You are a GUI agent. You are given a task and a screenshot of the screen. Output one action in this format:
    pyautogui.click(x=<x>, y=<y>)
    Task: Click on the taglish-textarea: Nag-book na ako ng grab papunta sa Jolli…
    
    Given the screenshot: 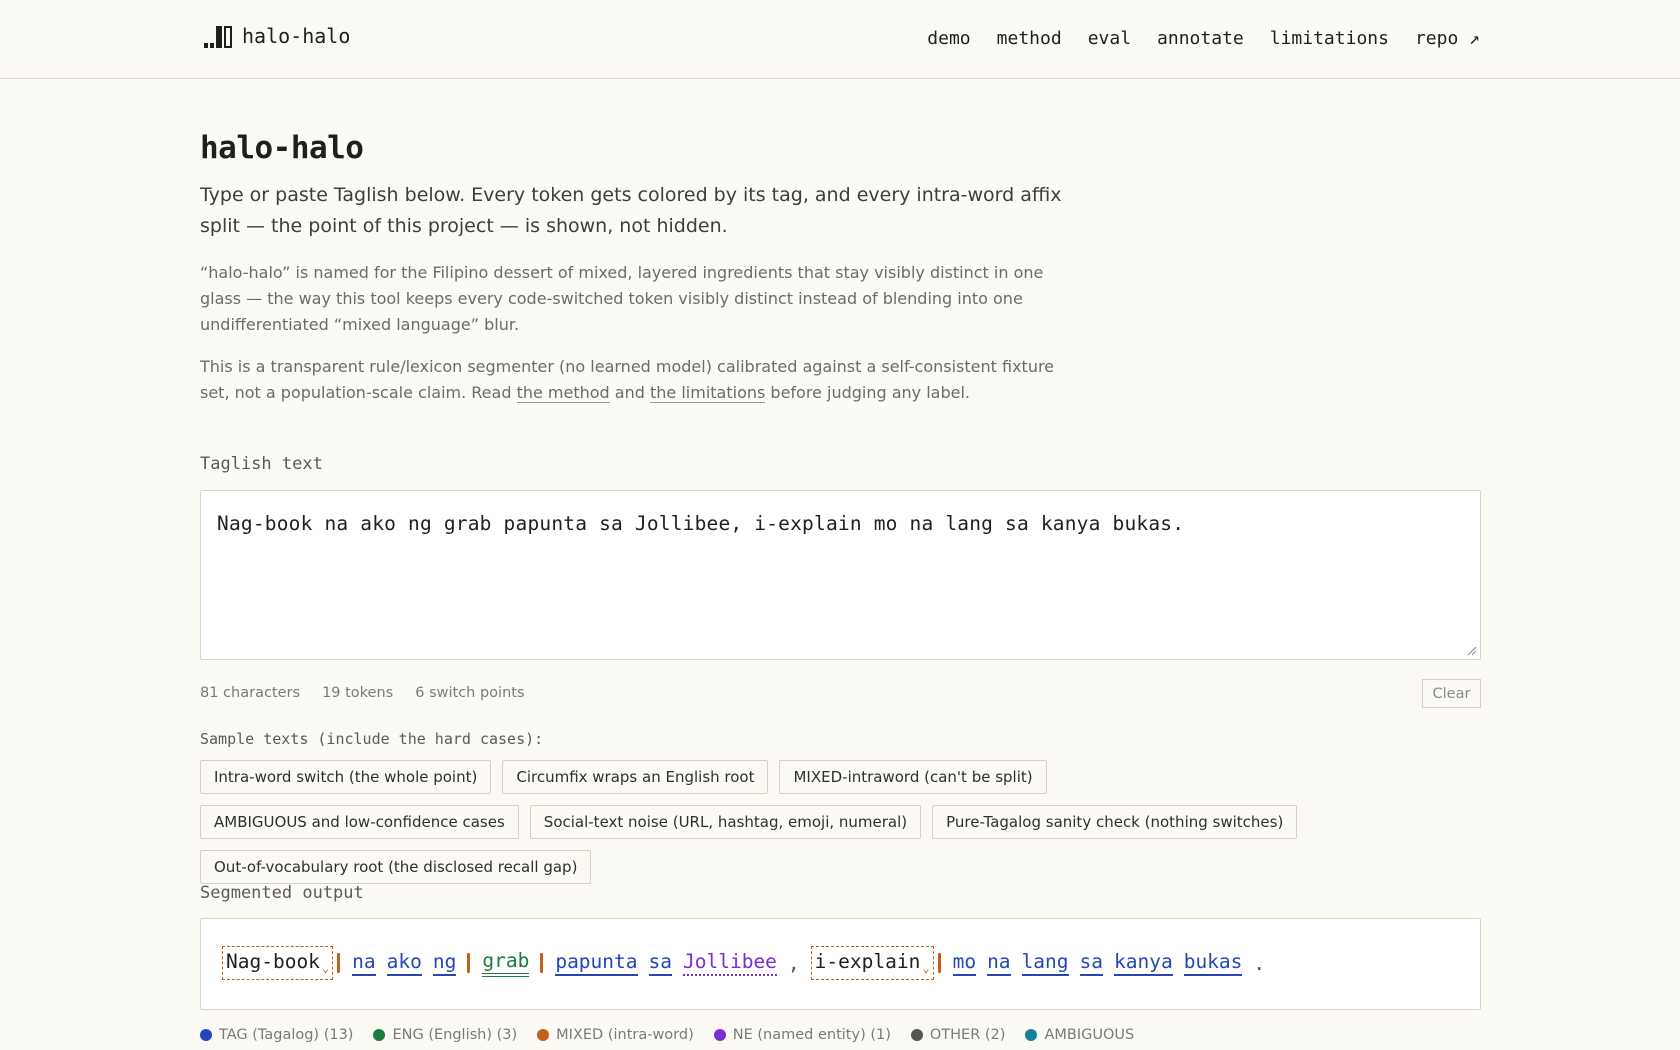 What is the action you would take?
    pyautogui.click(x=840, y=575)
    